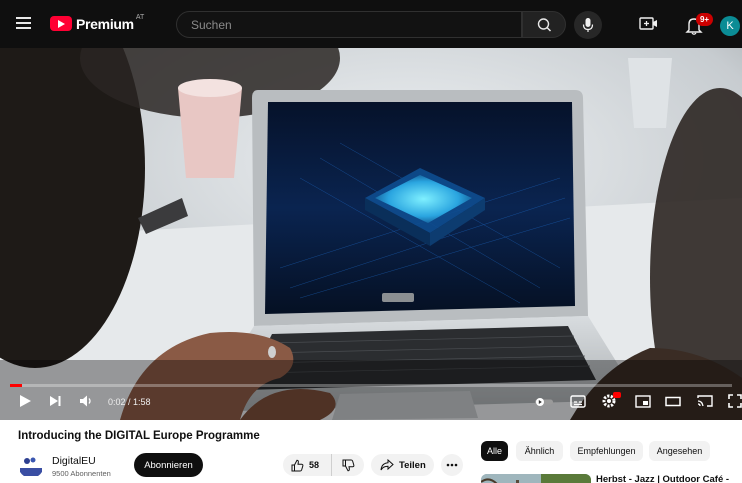 The width and height of the screenshot is (742, 483). What do you see at coordinates (74, 461) in the screenshot?
I see `channel-name: DigitalEU` at bounding box center [74, 461].